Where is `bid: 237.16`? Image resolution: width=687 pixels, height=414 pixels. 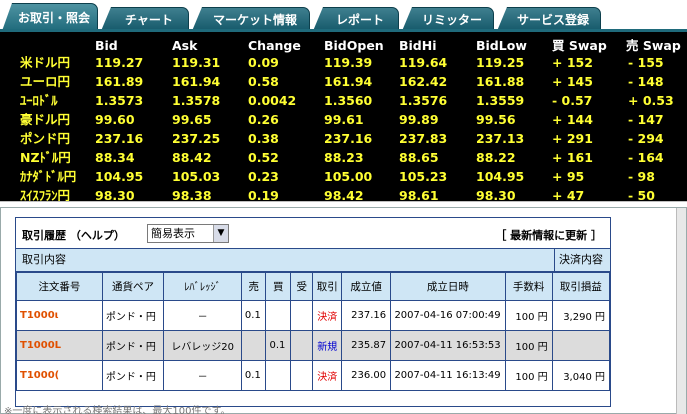 bid: 237.16 is located at coordinates (119, 138).